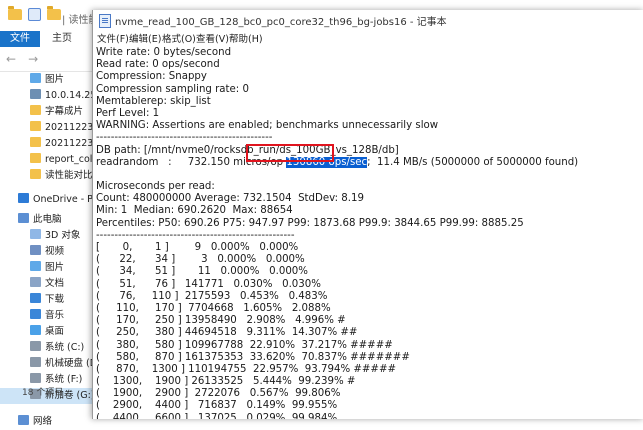 This screenshot has width=643, height=430. What do you see at coordinates (105, 21) in the screenshot?
I see `notepad-app-icon` at bounding box center [105, 21].